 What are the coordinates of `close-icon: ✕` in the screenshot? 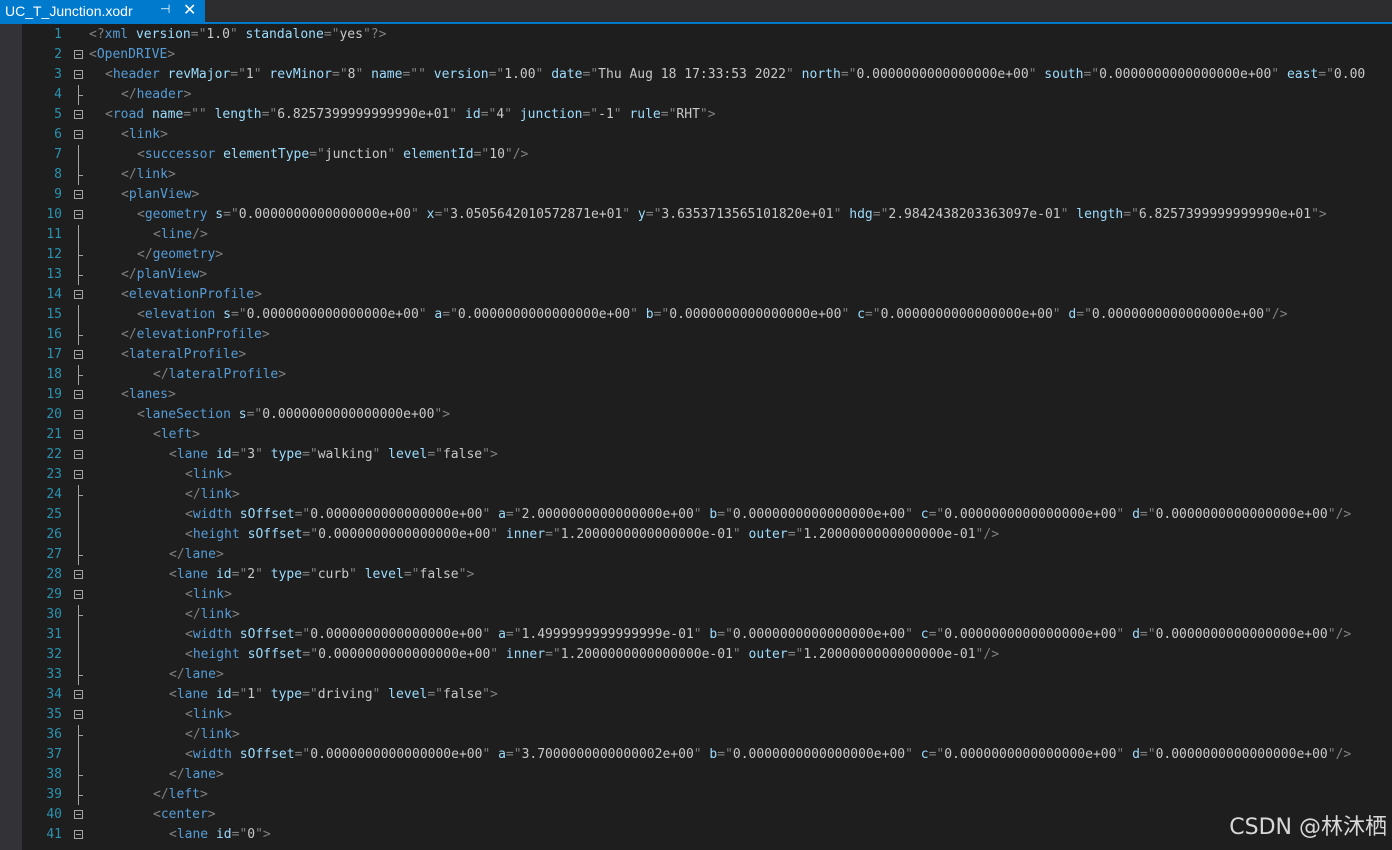 It's located at (189, 11).